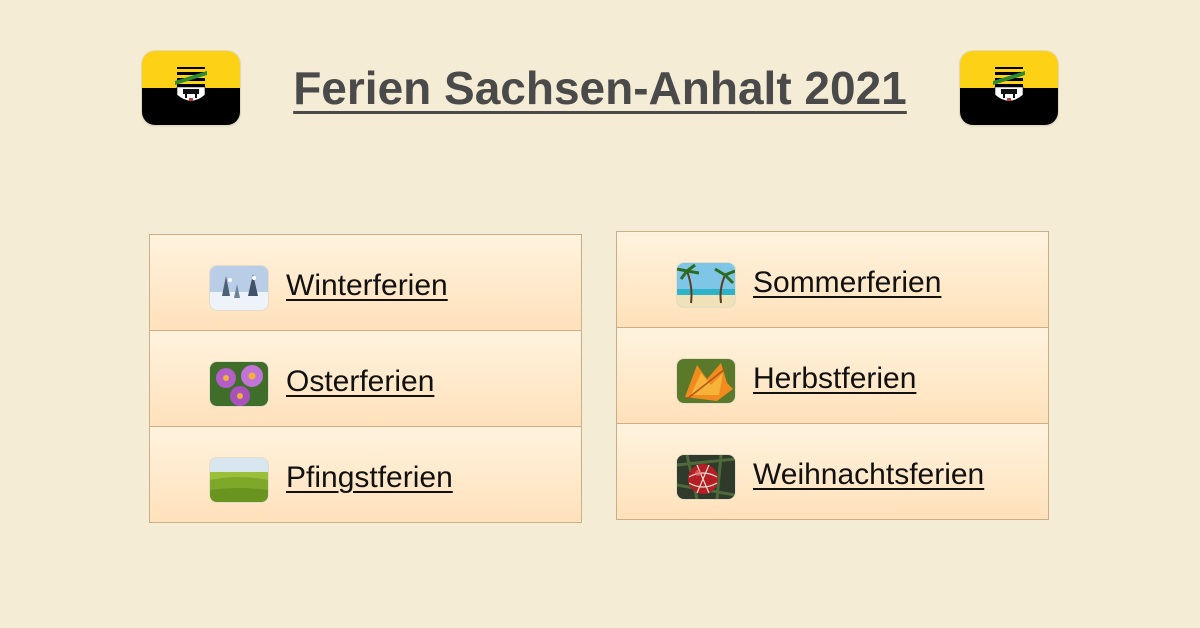  I want to click on green-meadow-icon, so click(239, 480).